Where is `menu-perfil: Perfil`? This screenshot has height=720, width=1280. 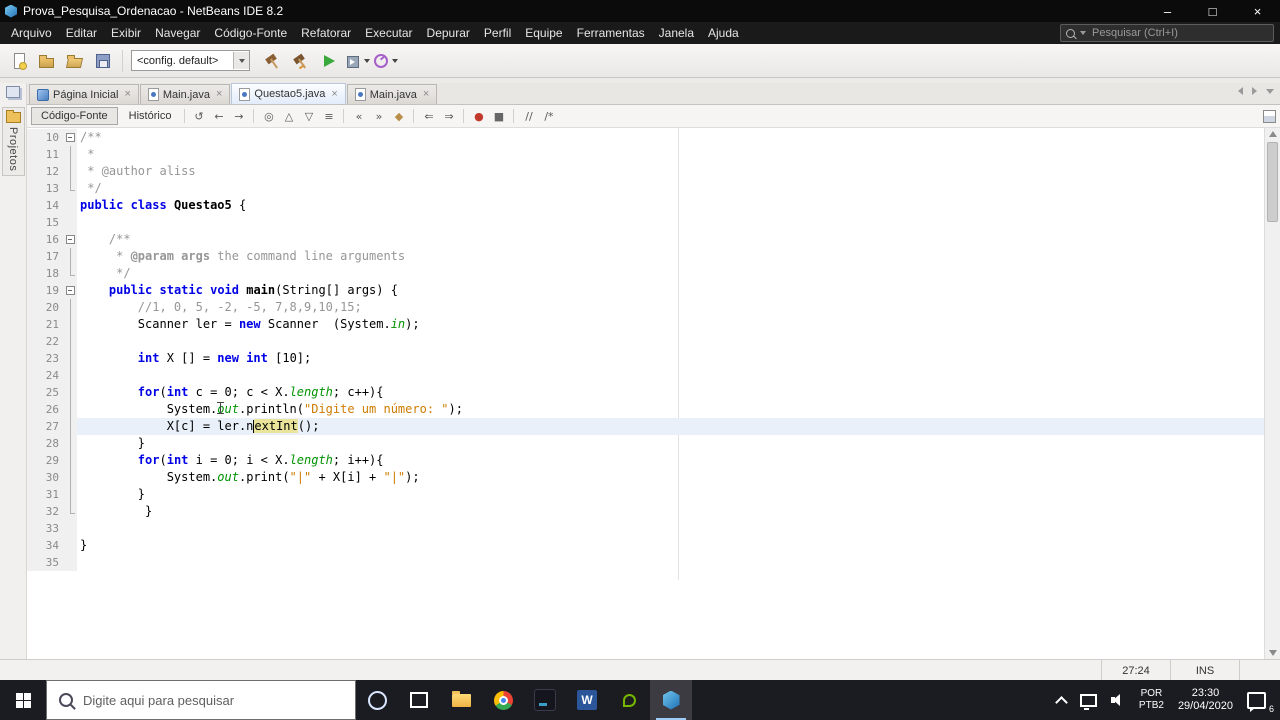
menu-perfil: Perfil is located at coordinates (497, 33).